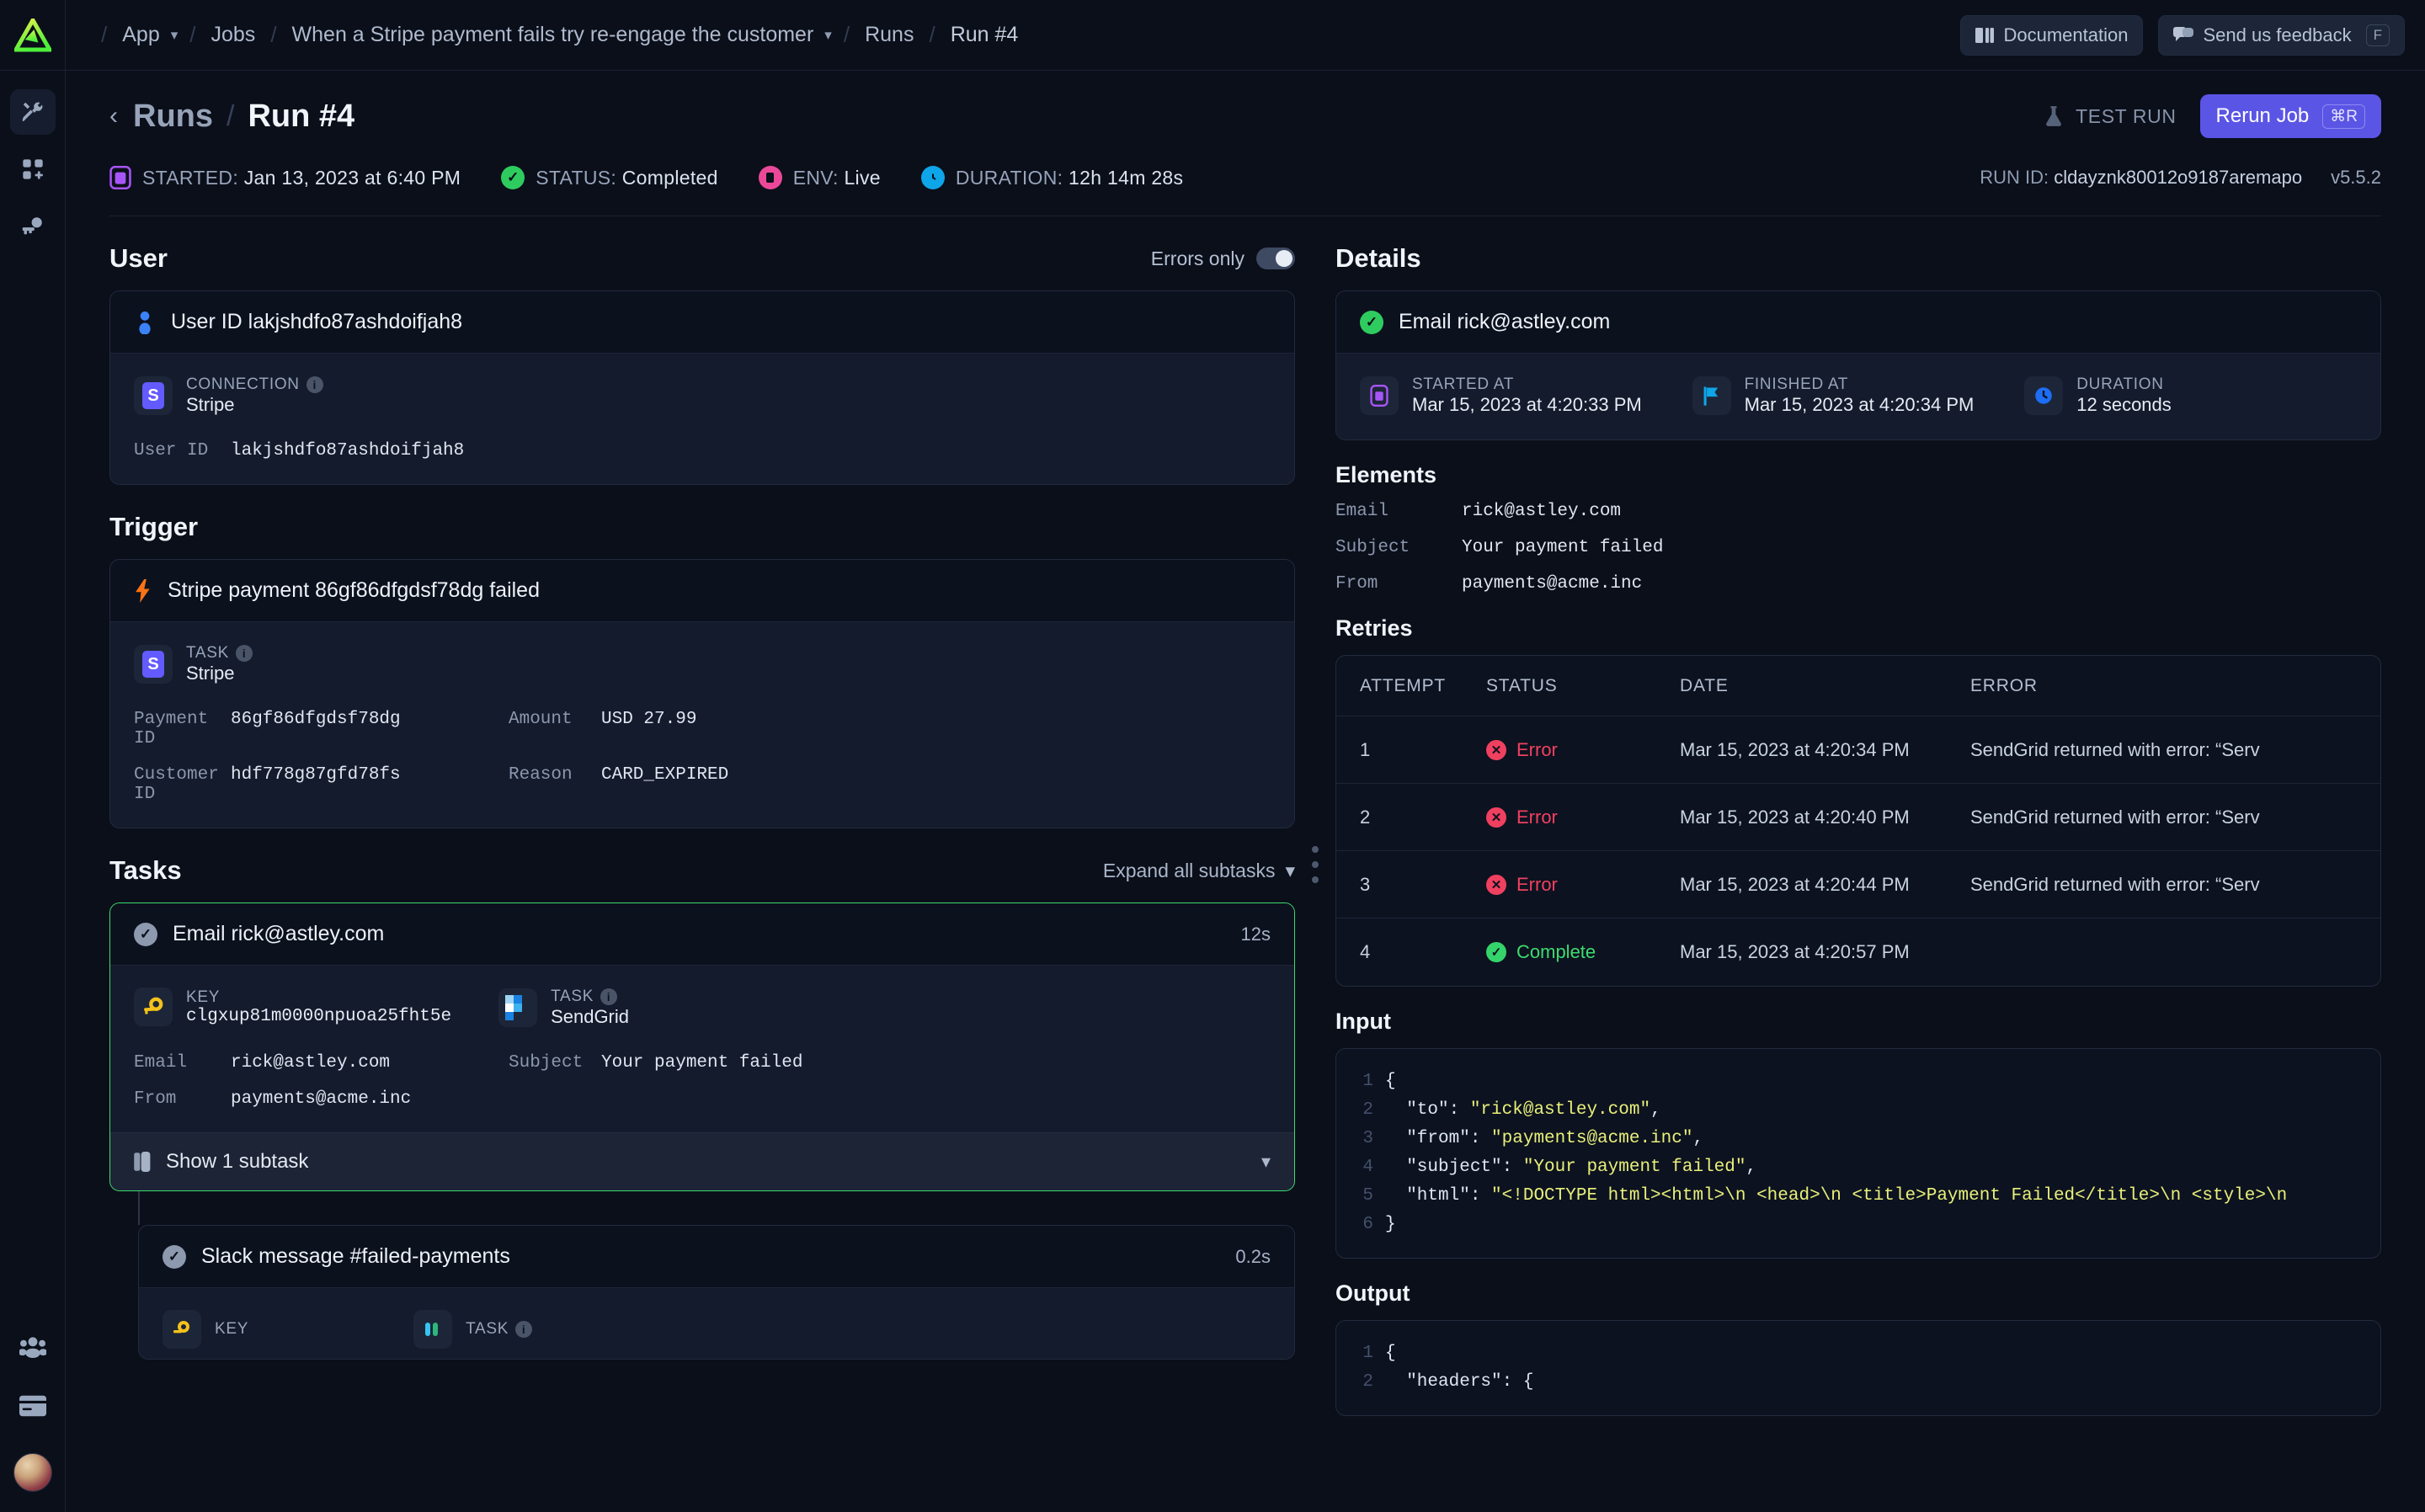 Image resolution: width=2425 pixels, height=1512 pixels. I want to click on back-chevron-icon: ‹, so click(113, 116).